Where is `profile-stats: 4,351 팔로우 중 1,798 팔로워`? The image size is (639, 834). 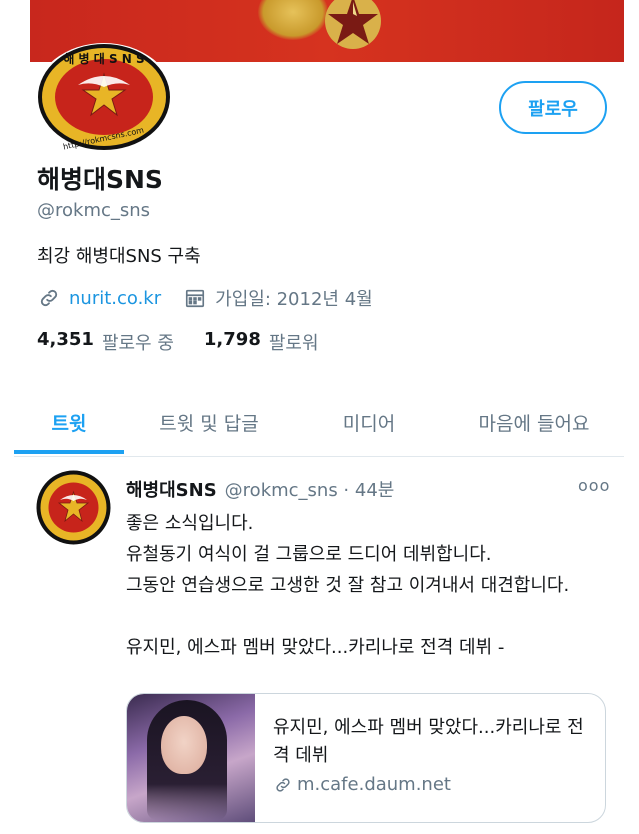
profile-stats: 4,351 팔로우 중 1,798 팔로워 is located at coordinates (193, 342).